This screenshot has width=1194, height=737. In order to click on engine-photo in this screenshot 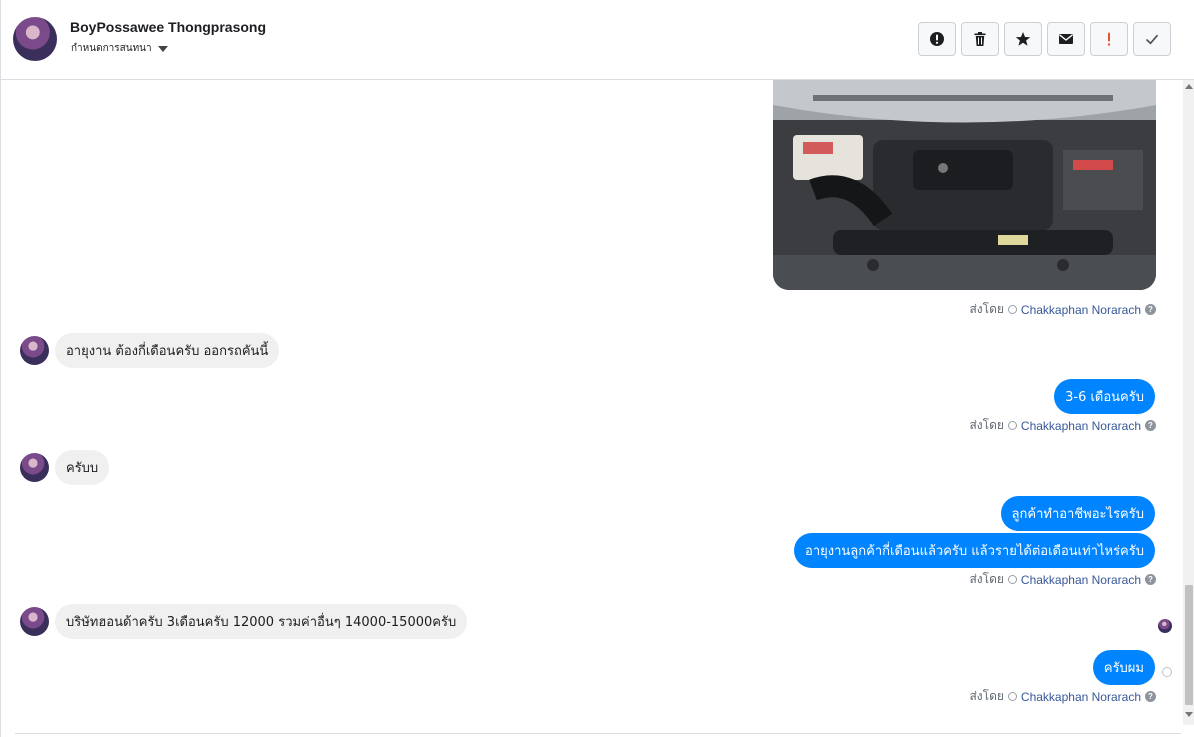, I will do `click(964, 185)`.